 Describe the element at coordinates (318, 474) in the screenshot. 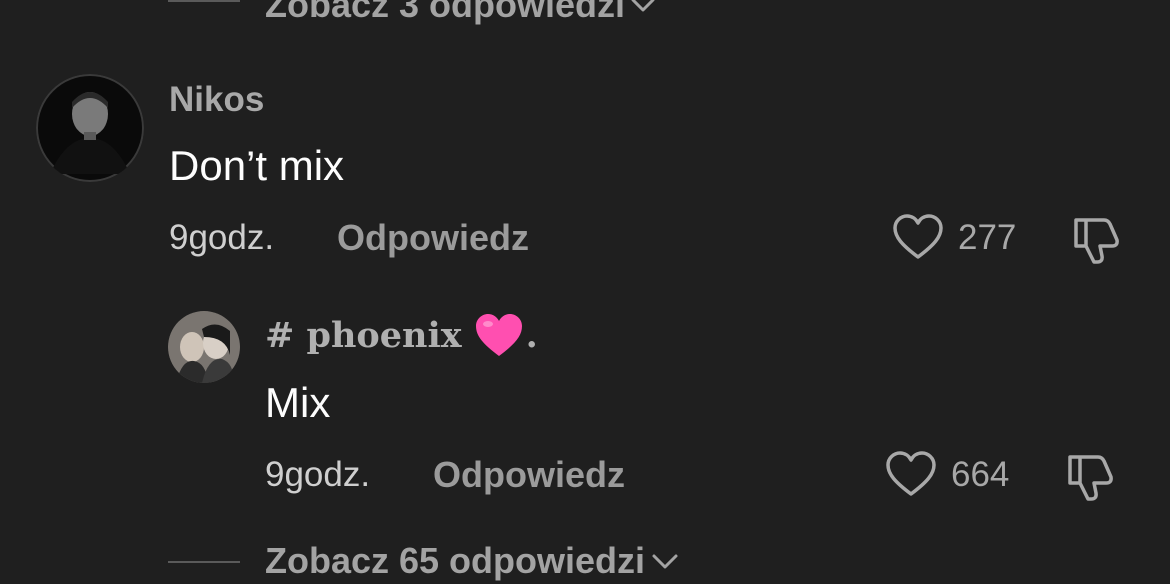

I see `reply-timestamp: 9godz.` at that location.